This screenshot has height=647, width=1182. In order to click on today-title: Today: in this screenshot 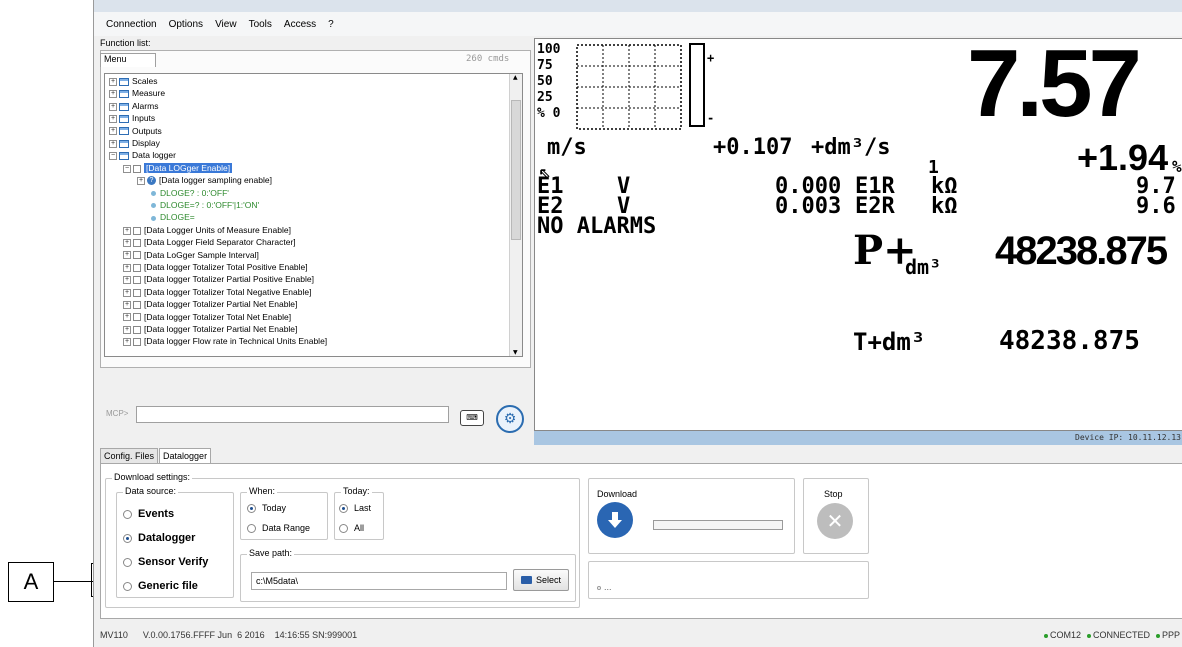, I will do `click(356, 491)`.